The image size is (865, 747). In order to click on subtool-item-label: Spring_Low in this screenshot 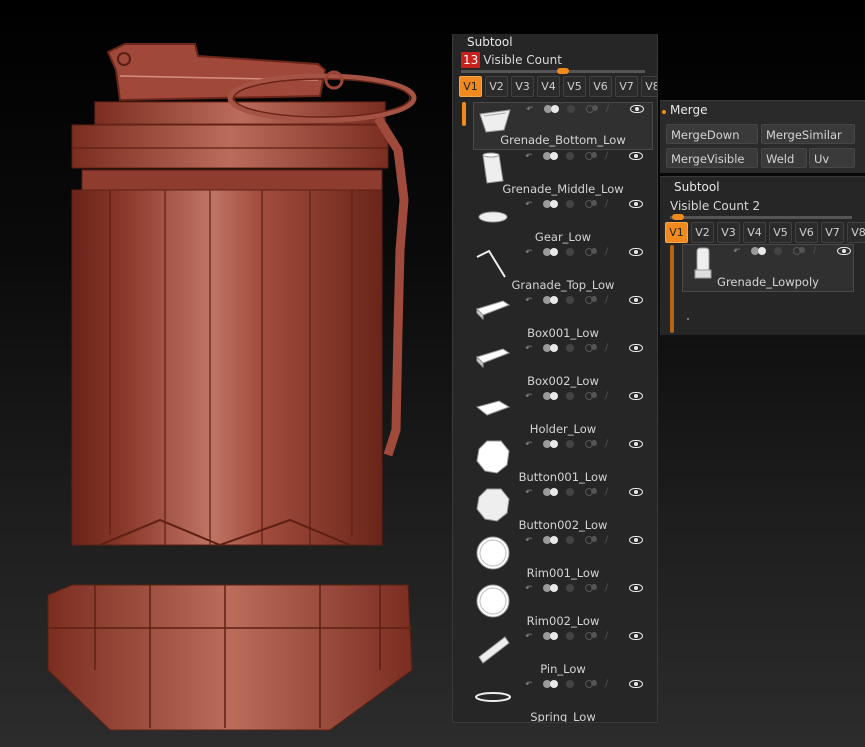, I will do `click(563, 716)`.